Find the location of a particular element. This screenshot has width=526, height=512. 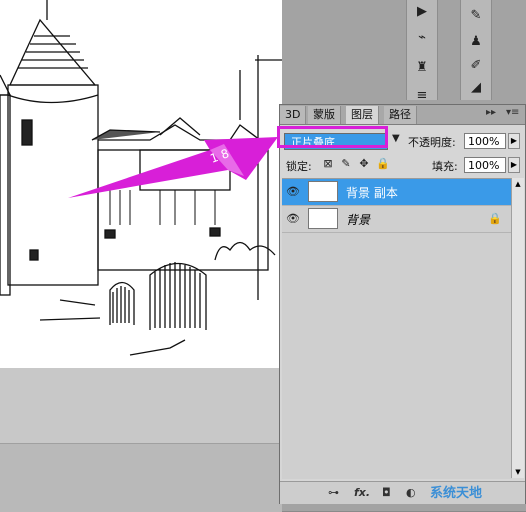

annotation-arrow: 1 8 is located at coordinates (173, 167).